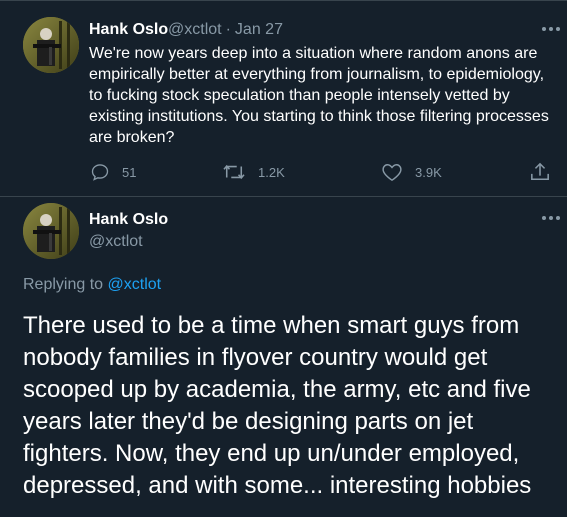  I want to click on replying-to: Replying to @xctlot, so click(92, 285).